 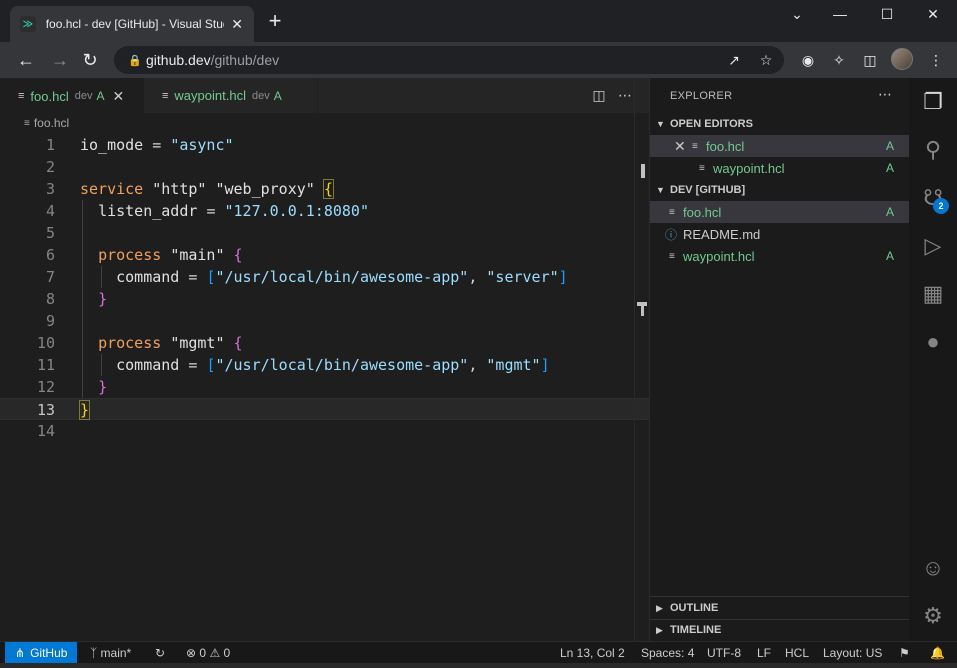 What do you see at coordinates (933, 150) in the screenshot?
I see `search-icon: ⚲` at bounding box center [933, 150].